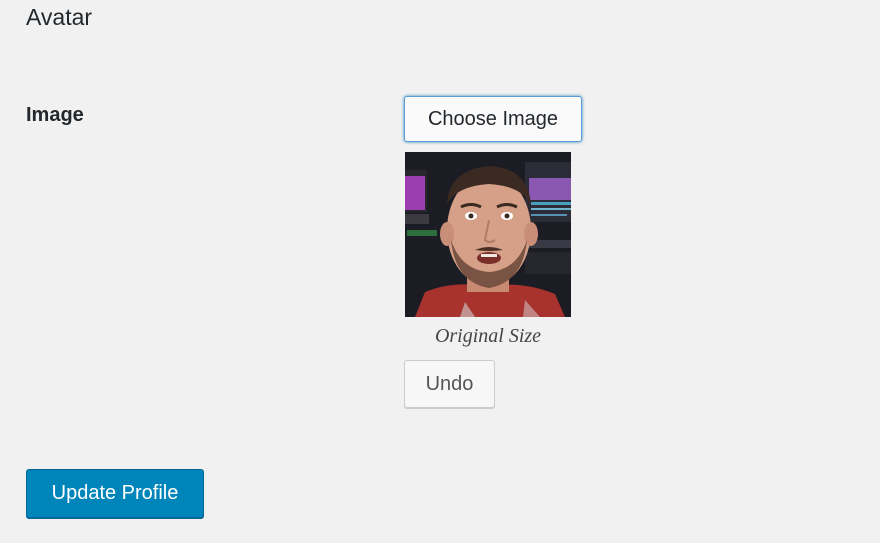 This screenshot has height=543, width=880. I want to click on choose-image-button: Choose Image, so click(493, 119).